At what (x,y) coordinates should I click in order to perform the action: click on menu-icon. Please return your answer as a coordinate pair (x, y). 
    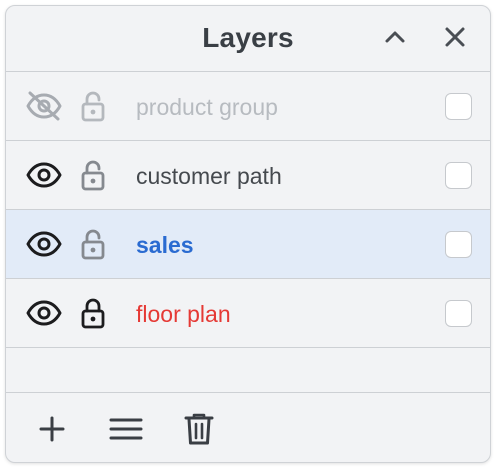
    Looking at the image, I should click on (126, 429).